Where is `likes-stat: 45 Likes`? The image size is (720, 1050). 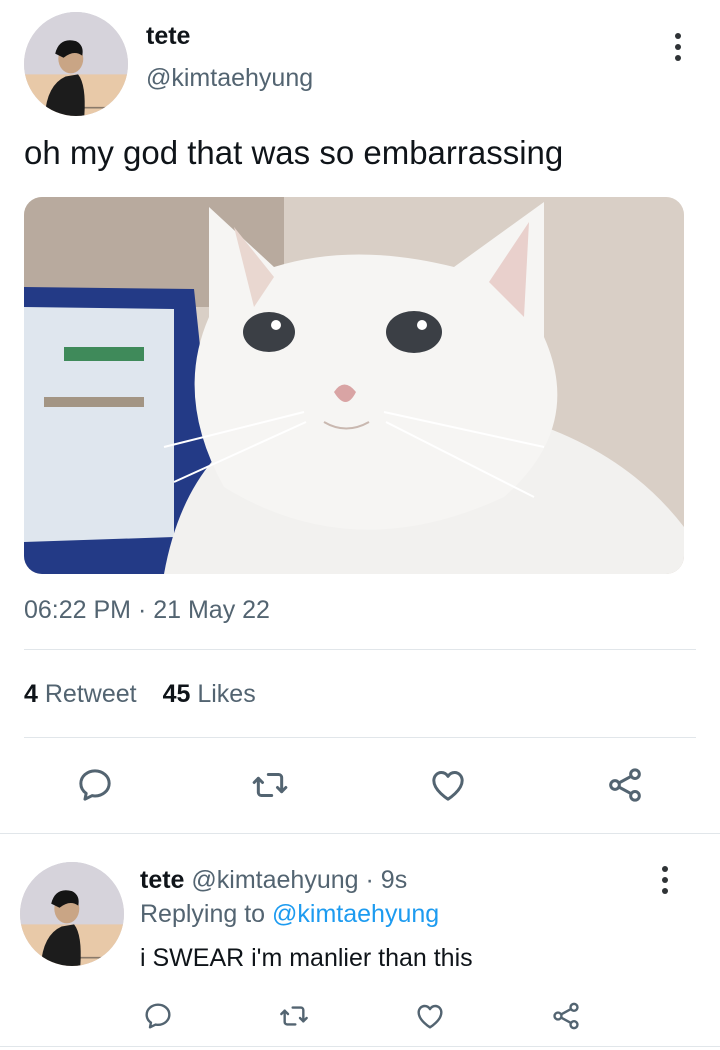
likes-stat: 45 Likes is located at coordinates (209, 694).